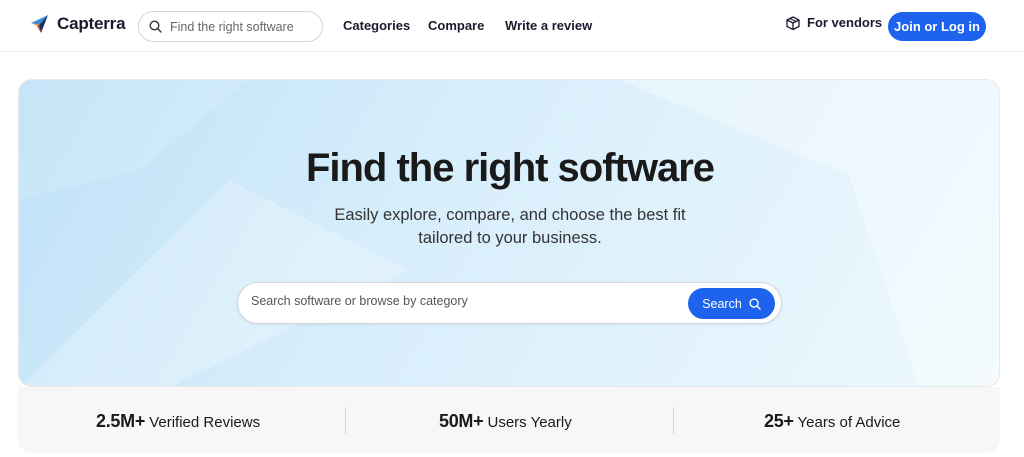  What do you see at coordinates (461, 301) in the screenshot?
I see `hero-search-input` at bounding box center [461, 301].